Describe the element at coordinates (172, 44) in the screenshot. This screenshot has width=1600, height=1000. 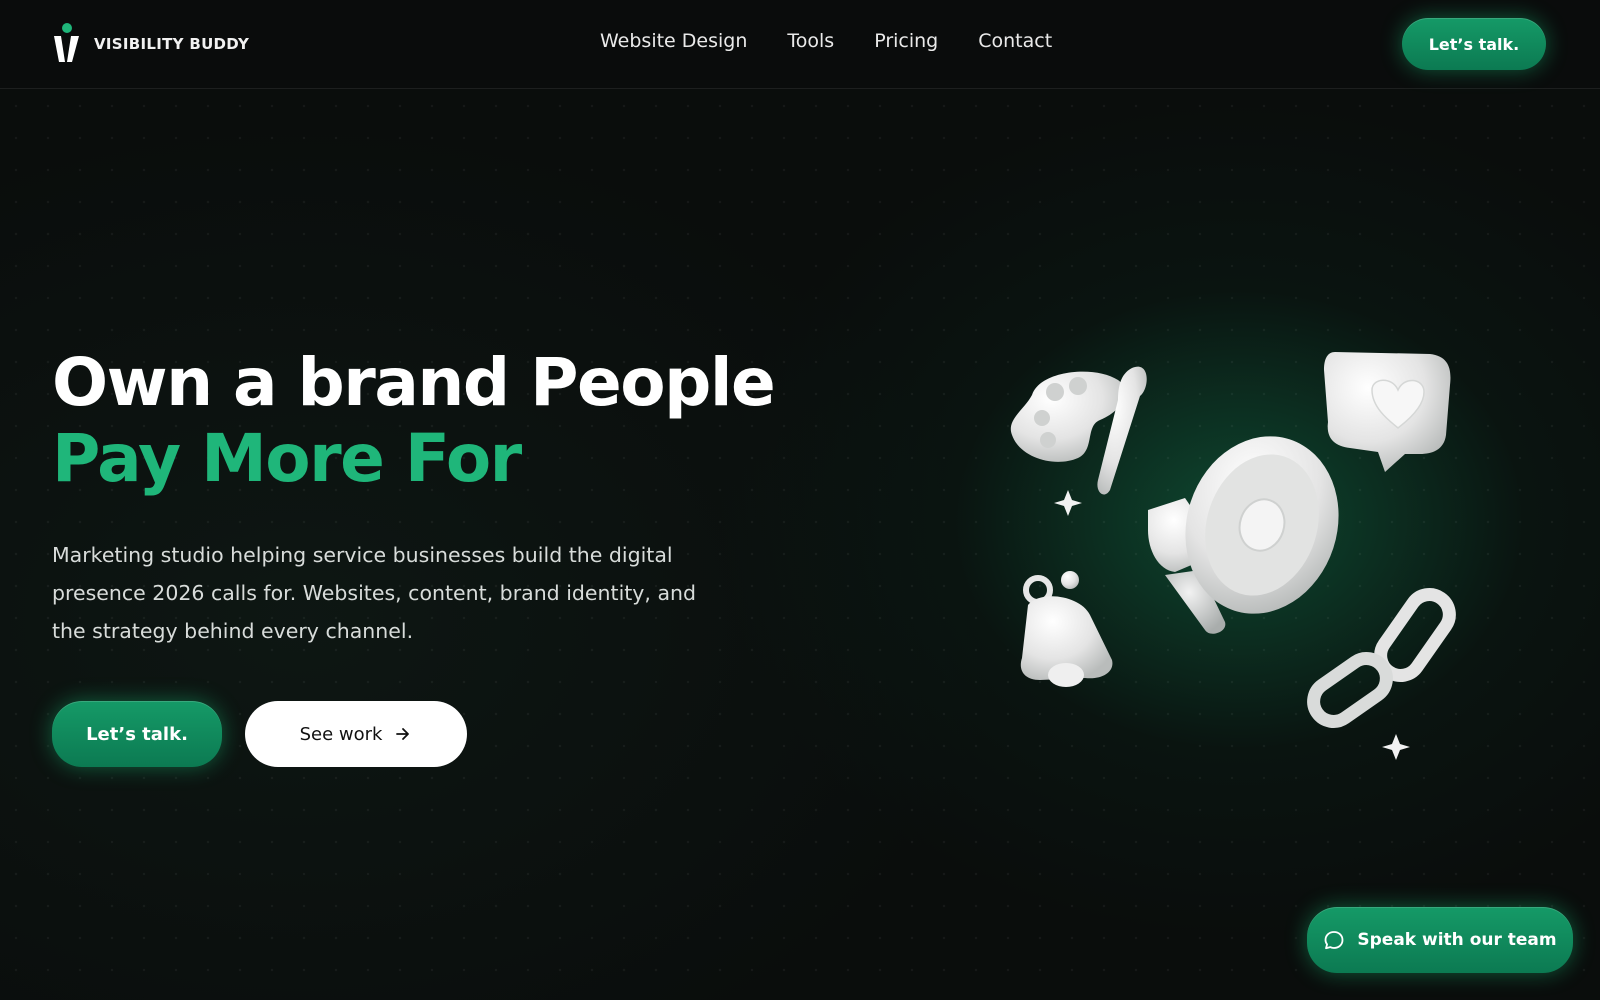
I see `brand-name: VISIBILITY BUDDY` at that location.